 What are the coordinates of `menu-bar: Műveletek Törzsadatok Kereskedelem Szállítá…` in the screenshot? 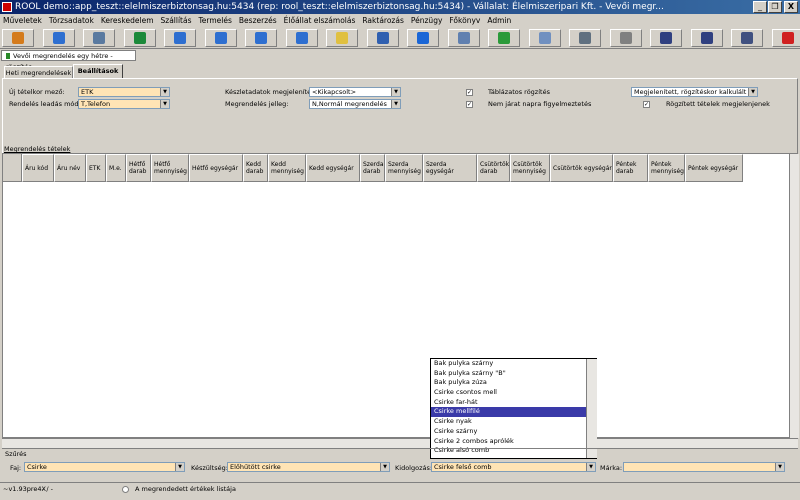 It's located at (400, 21).